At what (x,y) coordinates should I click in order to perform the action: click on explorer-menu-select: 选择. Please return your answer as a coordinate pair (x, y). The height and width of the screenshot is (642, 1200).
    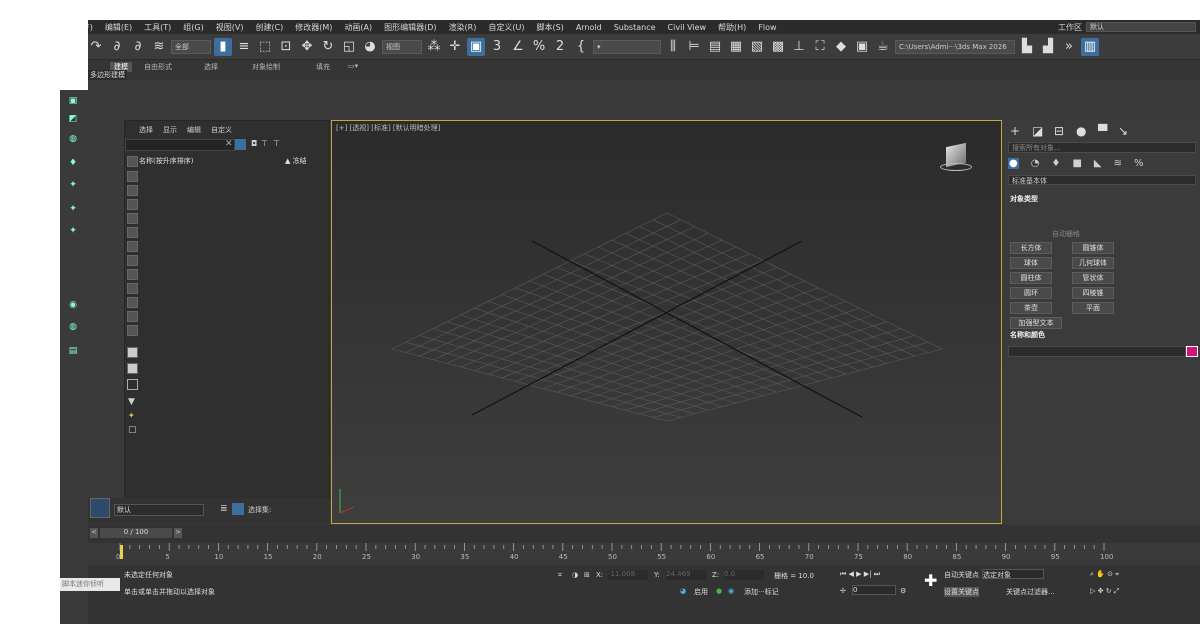
    Looking at the image, I should click on (146, 130).